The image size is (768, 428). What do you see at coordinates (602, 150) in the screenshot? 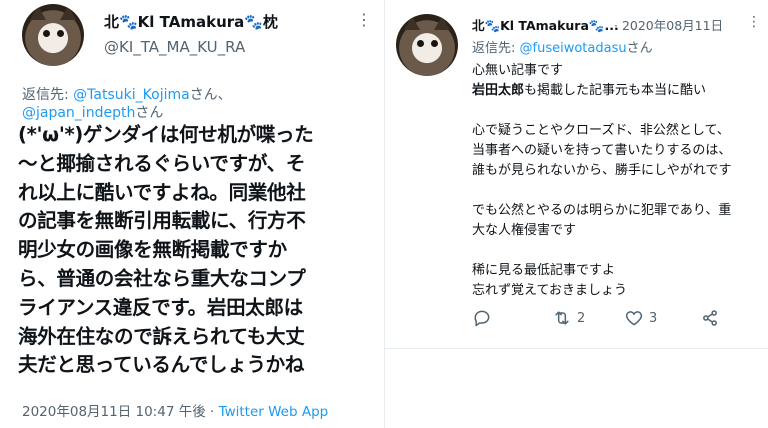
I see `tweet-line: 当事者への疑いを持って書いたりするのは、` at bounding box center [602, 150].